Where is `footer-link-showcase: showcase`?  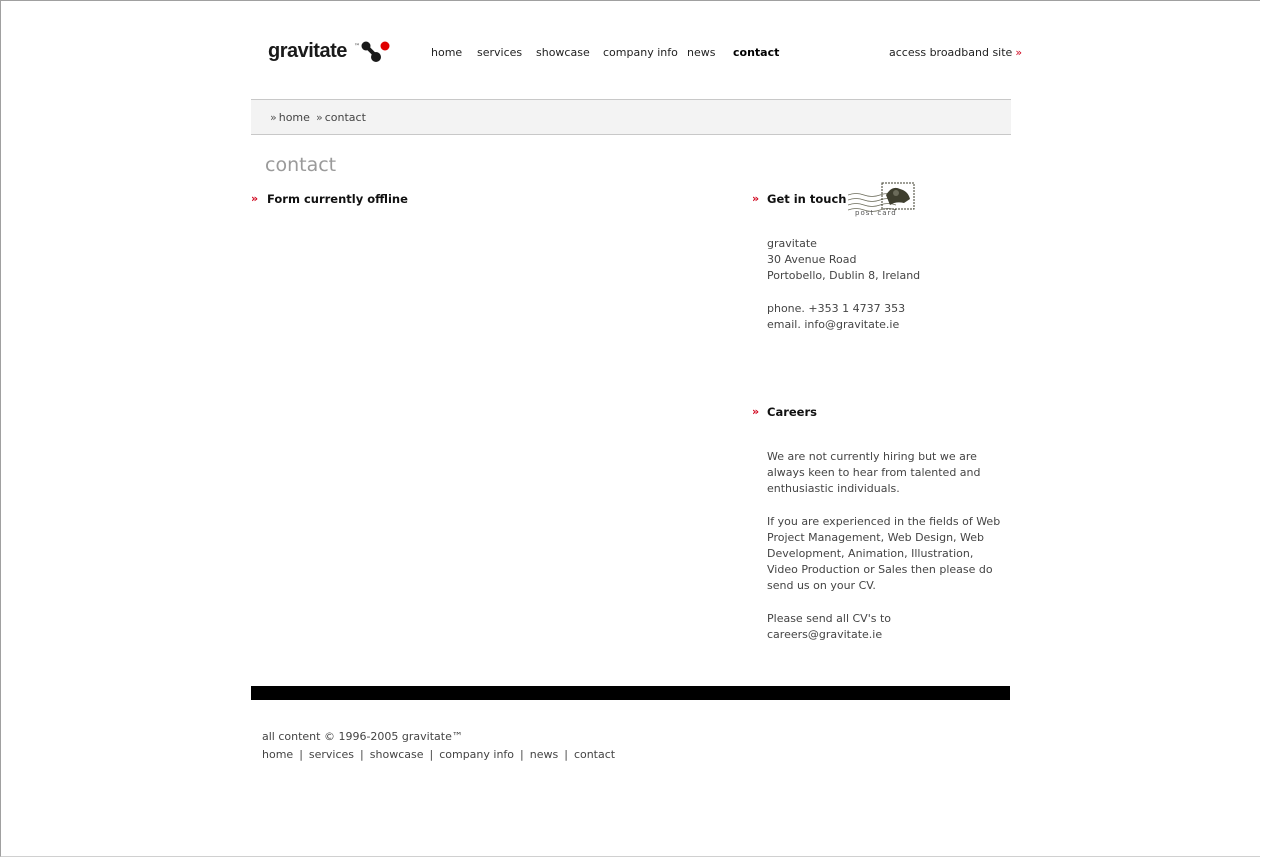
footer-link-showcase: showcase is located at coordinates (397, 754).